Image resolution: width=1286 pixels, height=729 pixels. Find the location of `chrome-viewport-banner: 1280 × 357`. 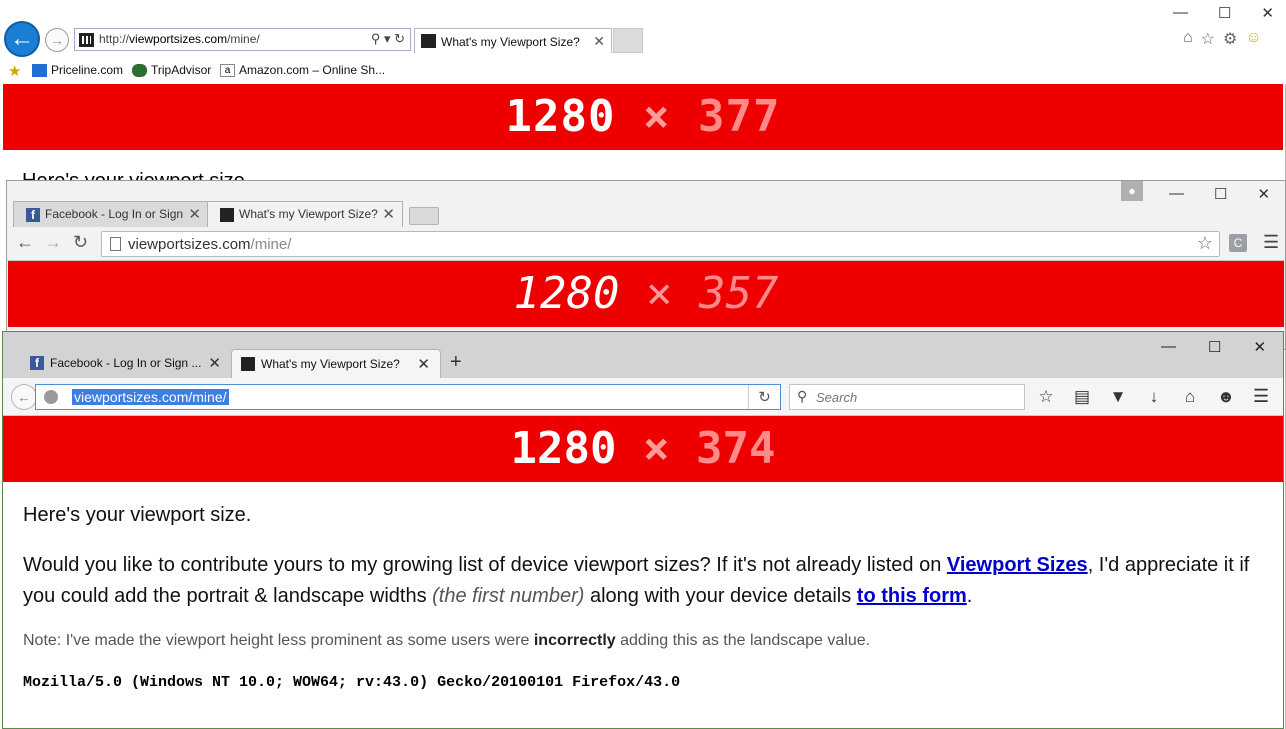

chrome-viewport-banner: 1280 × 357 is located at coordinates (646, 294).